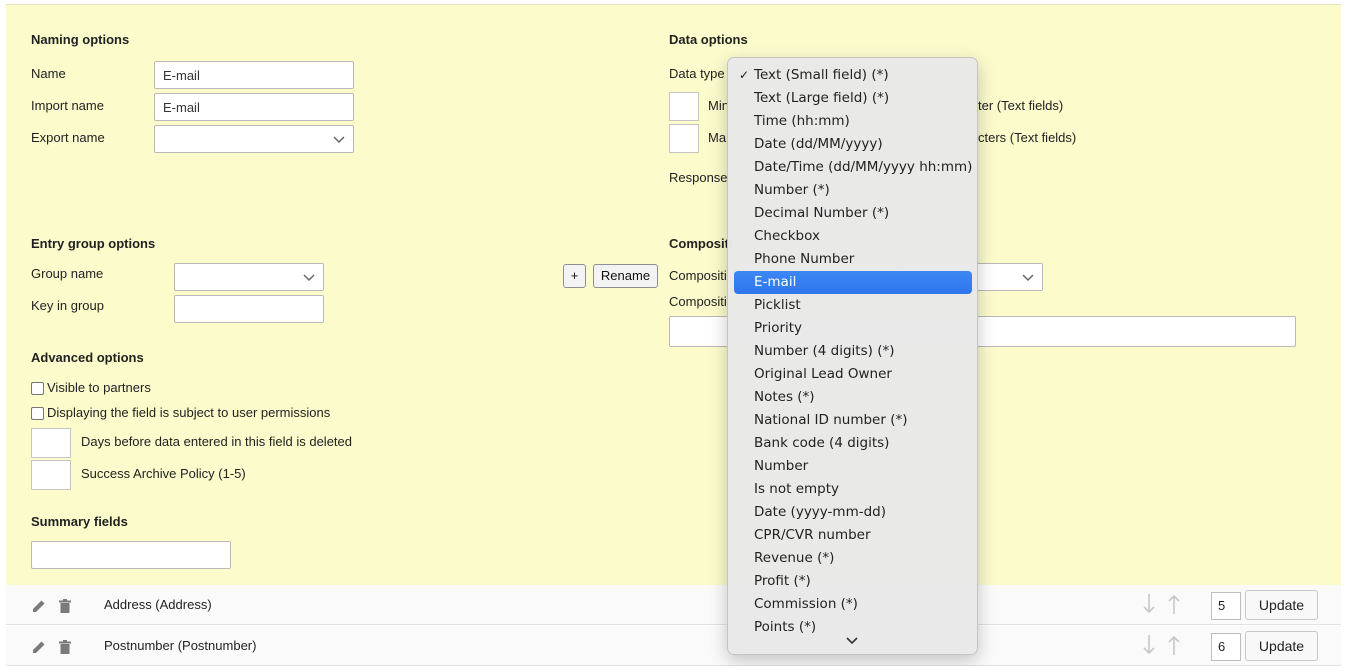  I want to click on dropdown-option: Number, so click(853, 466).